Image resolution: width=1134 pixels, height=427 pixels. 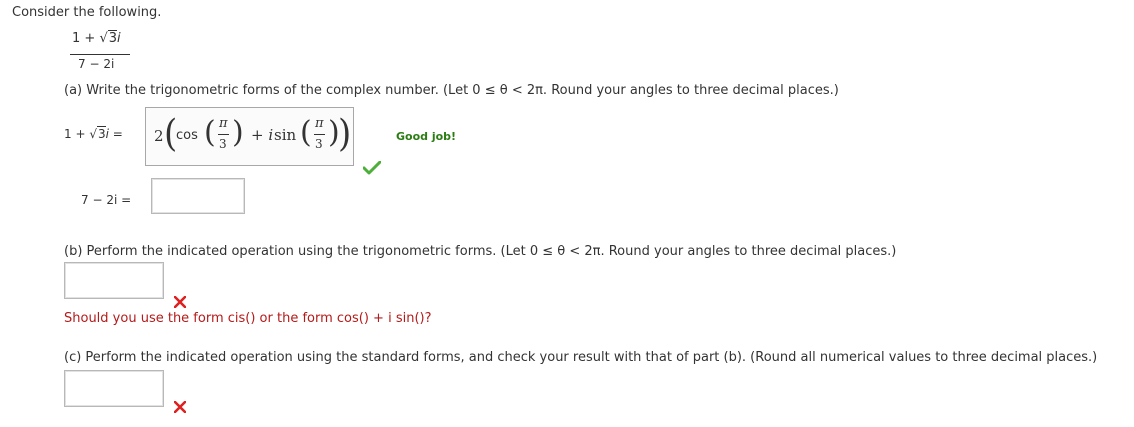 I want to click on fraction-numerator: 1 + √3i, so click(x=96, y=38).